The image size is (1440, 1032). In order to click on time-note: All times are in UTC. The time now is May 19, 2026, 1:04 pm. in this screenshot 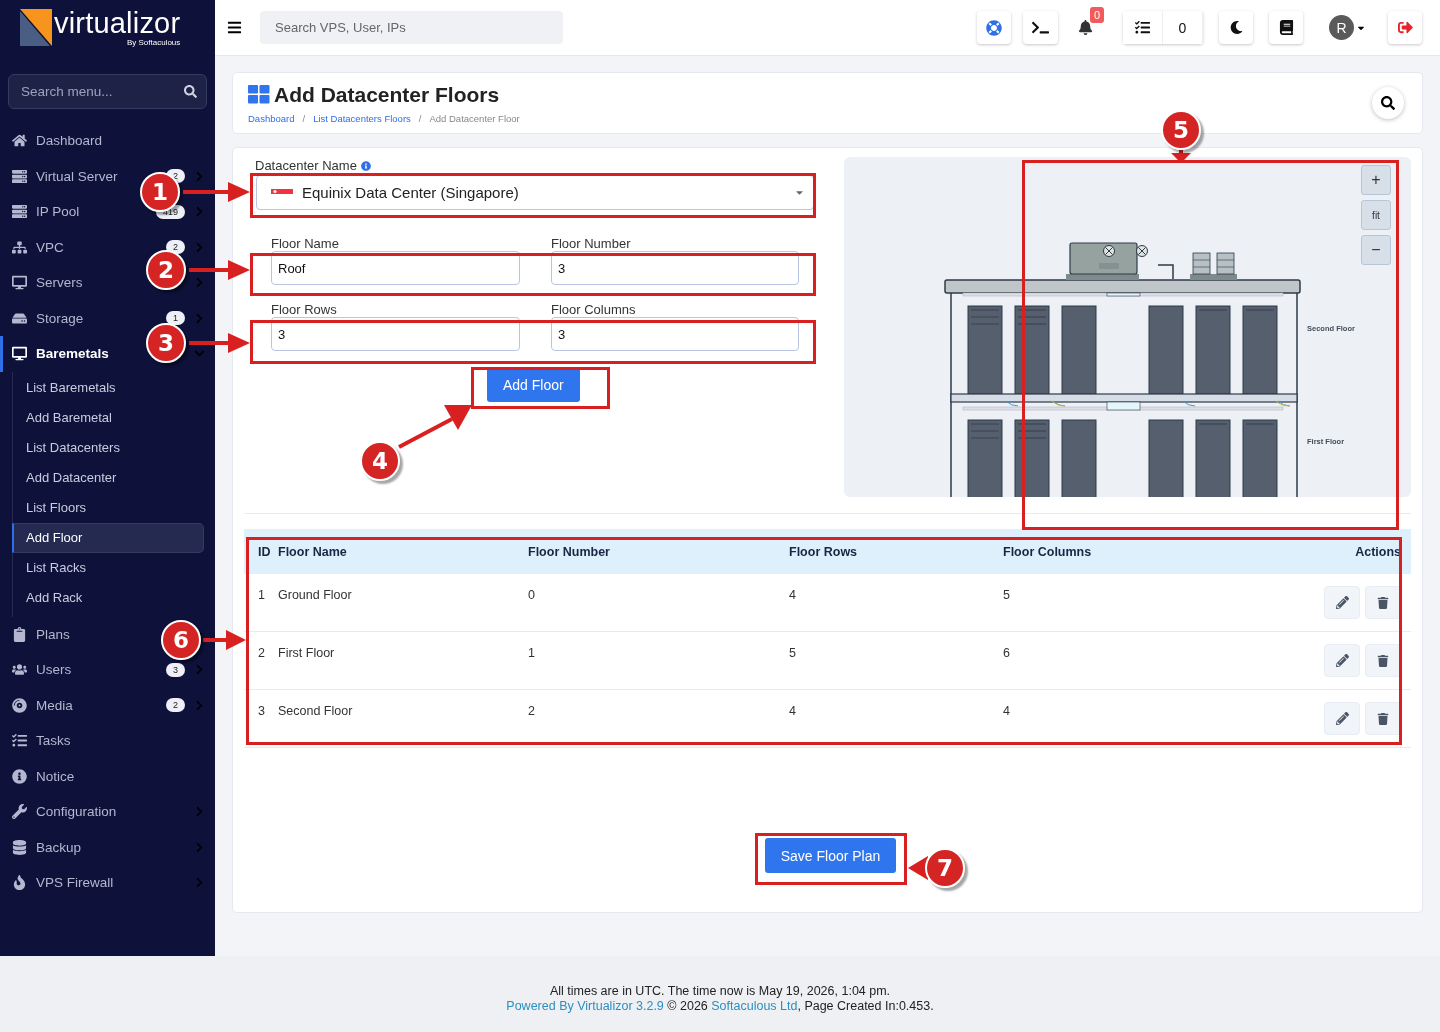, I will do `click(720, 991)`.